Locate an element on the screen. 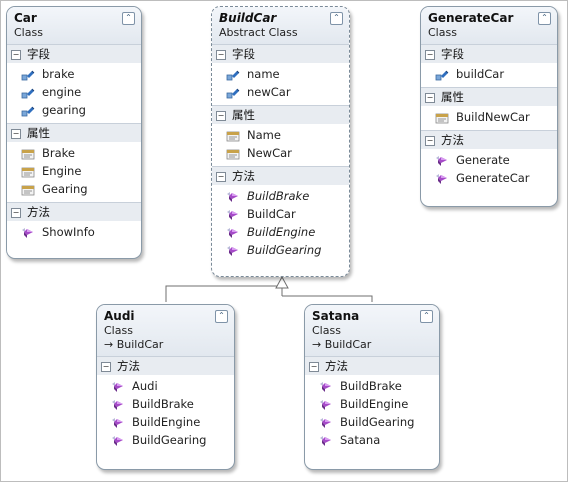 This screenshot has width=568, height=482. member-row: ShowInfo is located at coordinates (74, 232).